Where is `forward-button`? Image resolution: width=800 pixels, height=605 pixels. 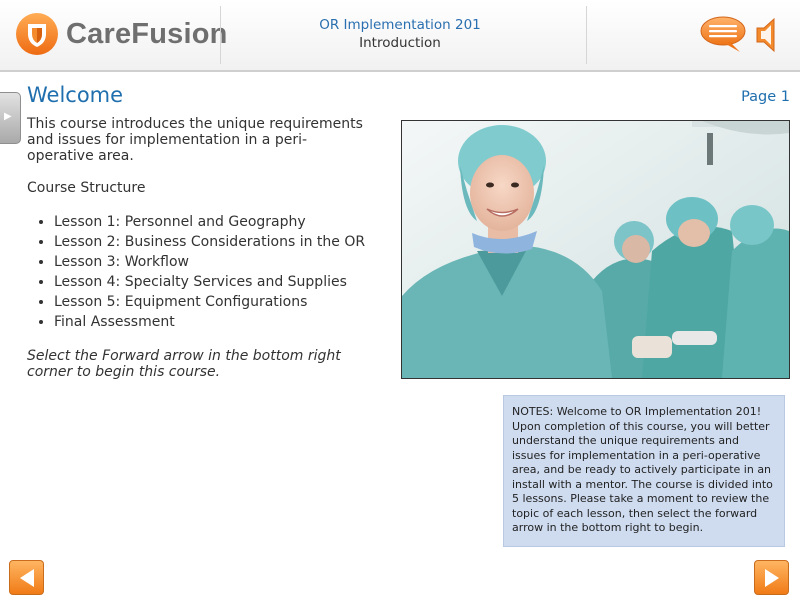
forward-button is located at coordinates (771, 577).